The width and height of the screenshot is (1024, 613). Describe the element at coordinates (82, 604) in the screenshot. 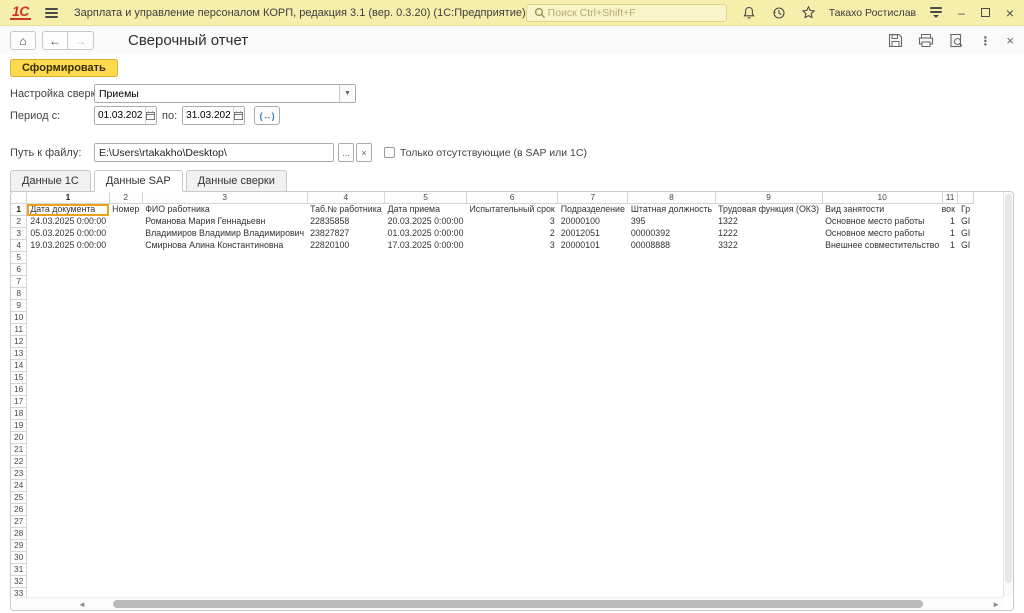

I see `scroll-left-icon: ◄` at that location.